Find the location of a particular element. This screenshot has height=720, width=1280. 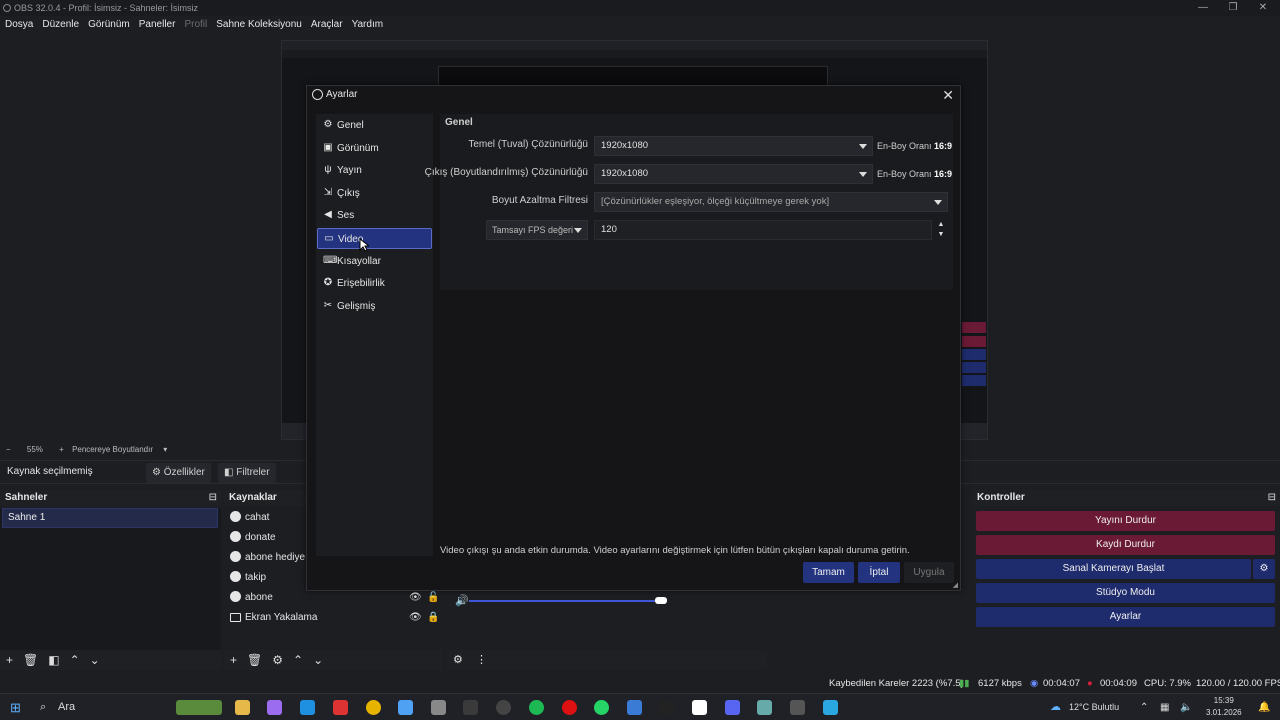

stop-streaming-button: Yayını Durdur is located at coordinates (1125, 521).